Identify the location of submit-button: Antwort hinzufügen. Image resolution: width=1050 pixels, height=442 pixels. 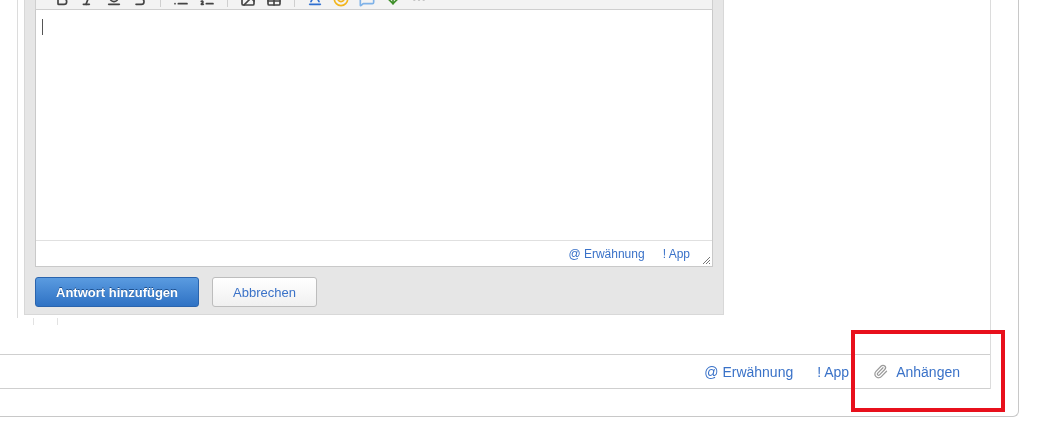
(117, 292).